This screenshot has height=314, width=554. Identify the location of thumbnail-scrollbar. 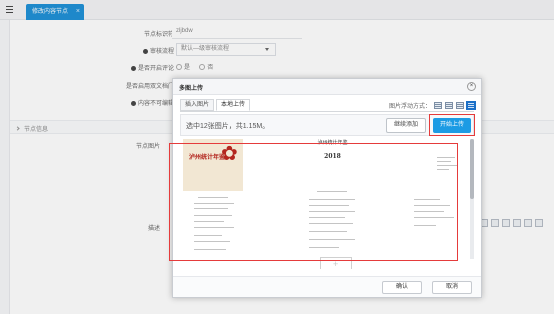
(472, 199).